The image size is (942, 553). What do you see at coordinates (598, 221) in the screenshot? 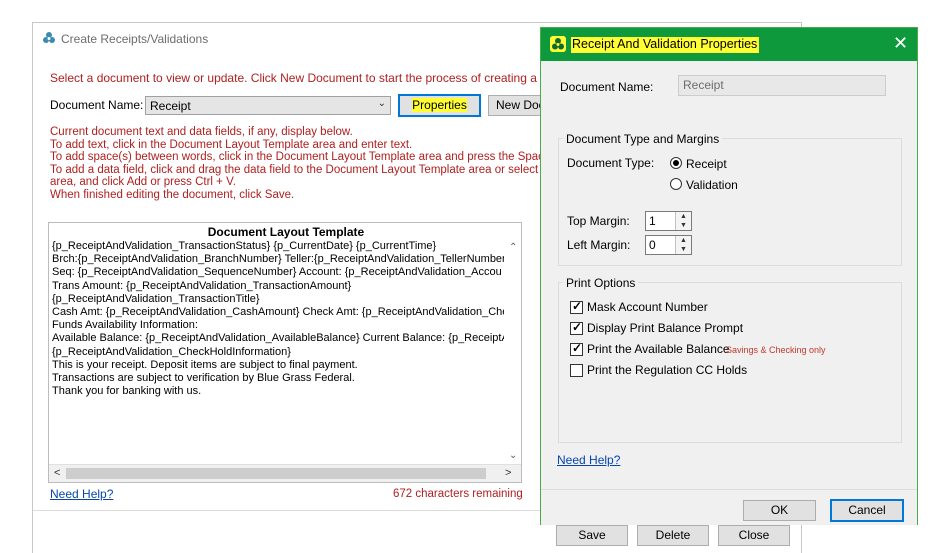
I see `top-margin-label: Top Margin:` at bounding box center [598, 221].